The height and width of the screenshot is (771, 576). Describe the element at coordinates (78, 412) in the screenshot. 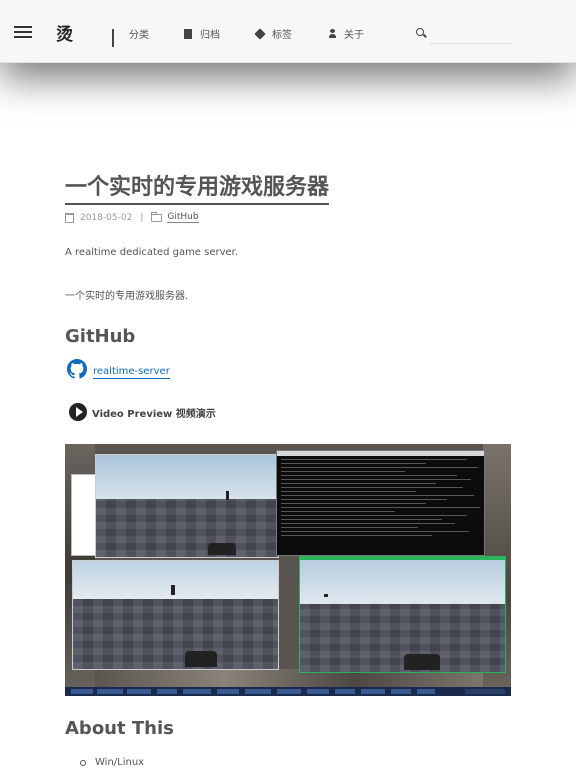

I see `play-icon` at that location.